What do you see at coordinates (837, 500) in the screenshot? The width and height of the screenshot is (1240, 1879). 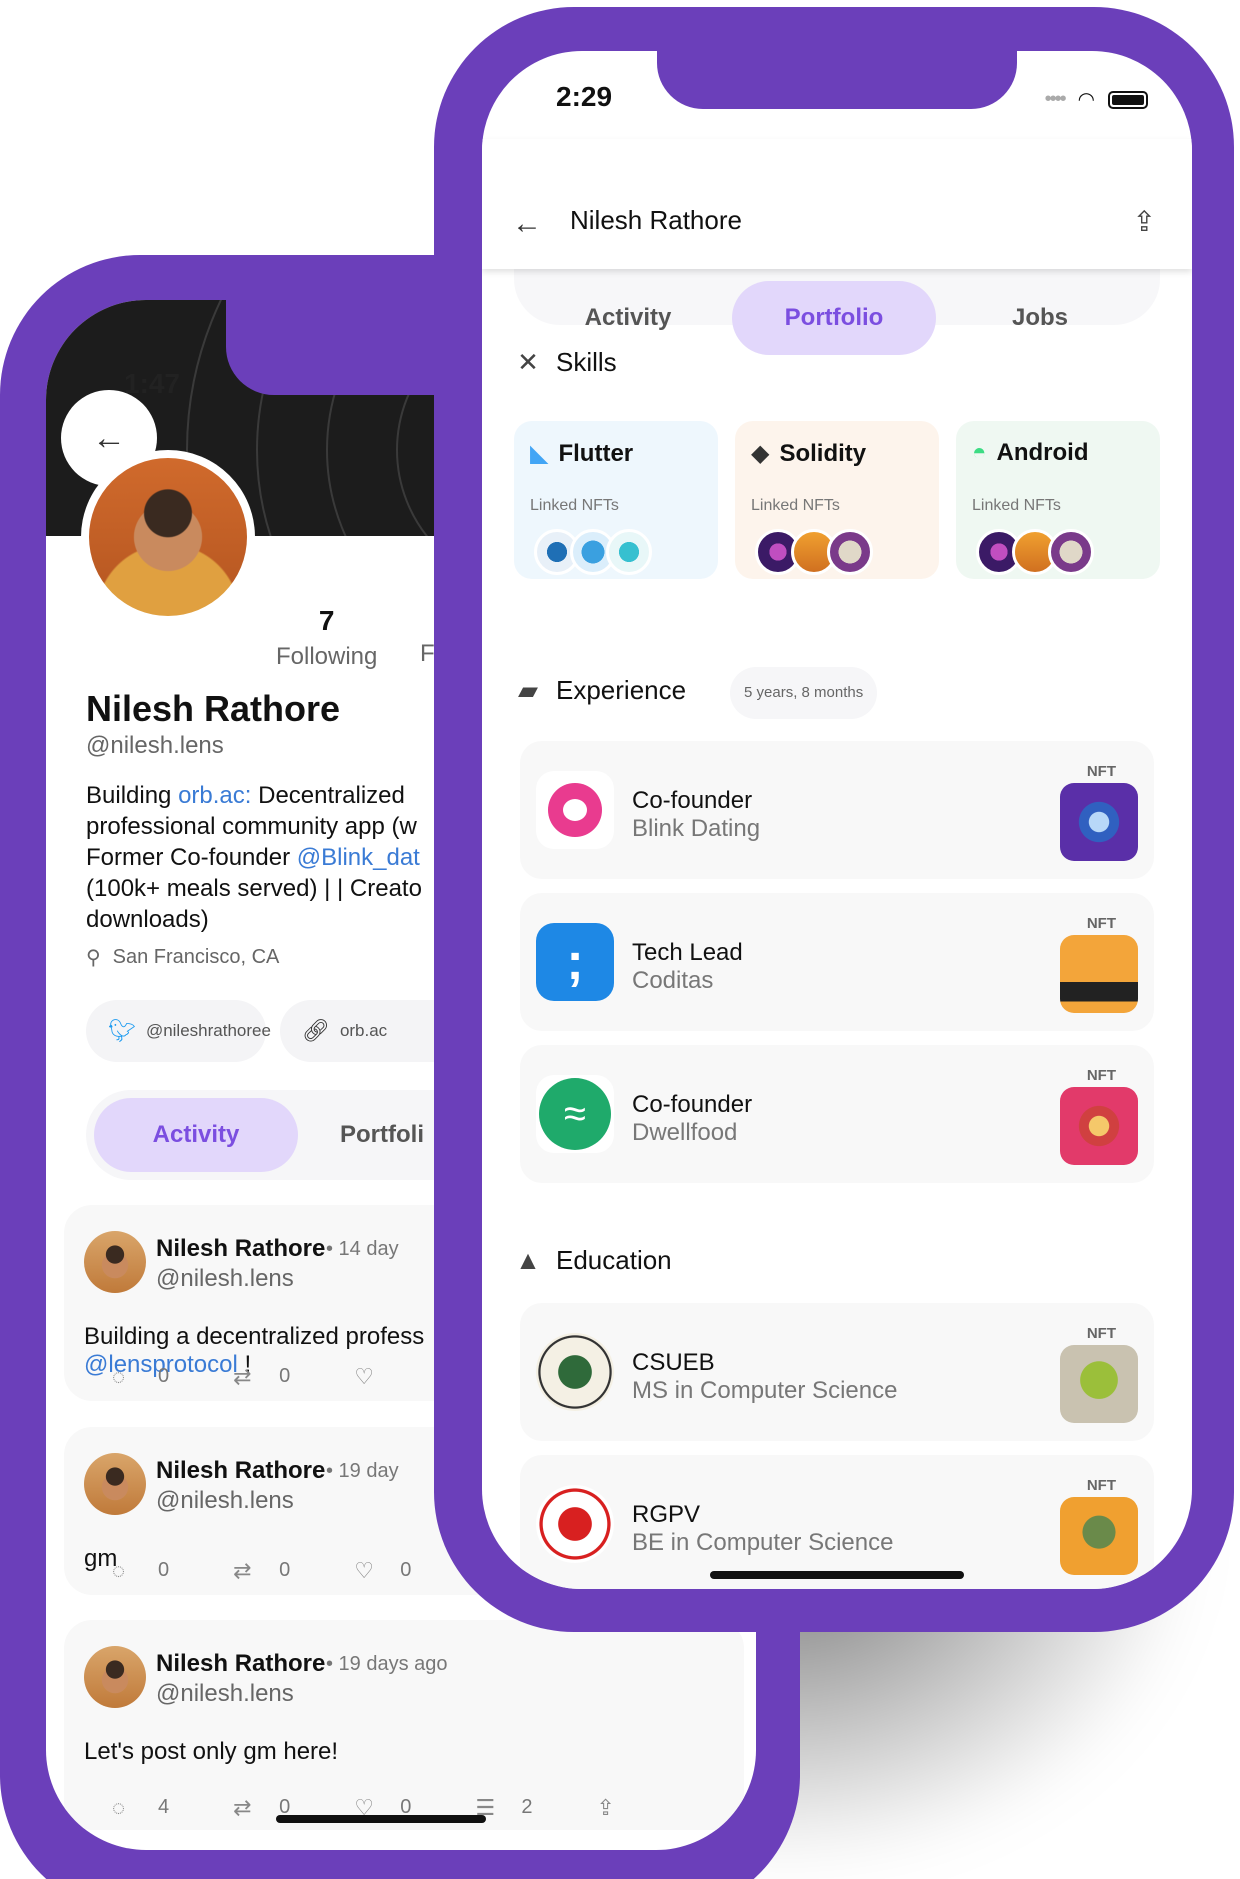 I see `skill-card-solidity: ◆ Solidity Linked NFTs` at bounding box center [837, 500].